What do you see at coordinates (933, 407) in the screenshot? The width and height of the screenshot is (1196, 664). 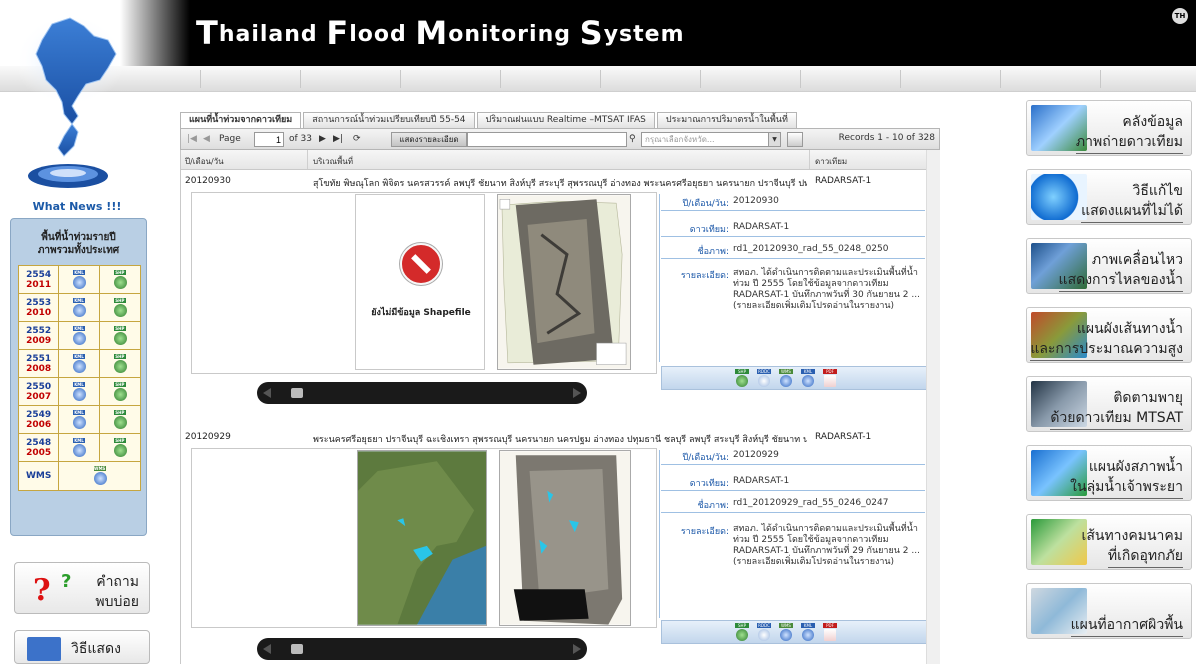 I see `grid-vertical-scrollbar` at bounding box center [933, 407].